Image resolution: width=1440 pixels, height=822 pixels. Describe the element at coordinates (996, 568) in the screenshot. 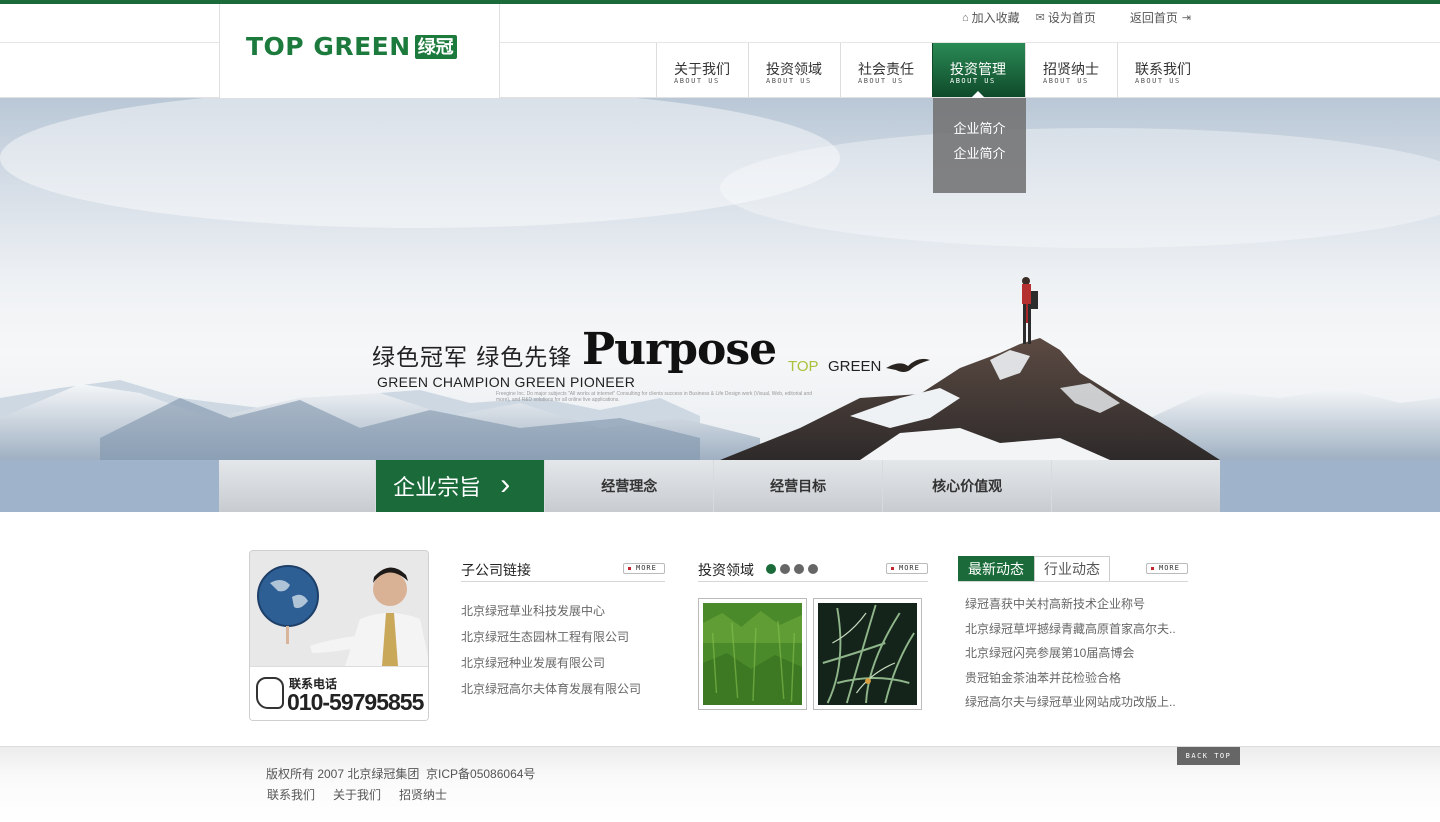

I see `tab-latest-news: 最新动态` at that location.